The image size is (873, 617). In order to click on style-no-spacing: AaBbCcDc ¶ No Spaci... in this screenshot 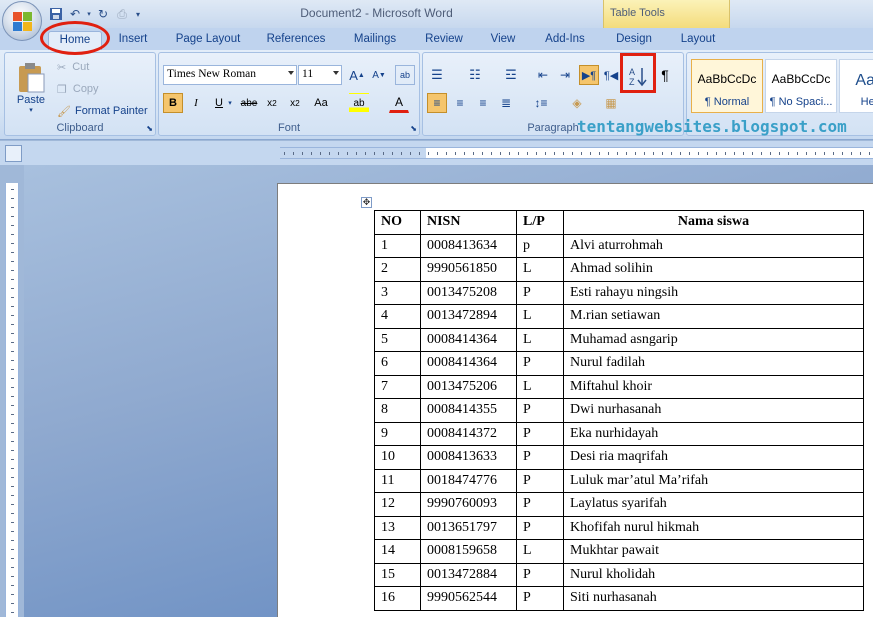, I will do `click(801, 86)`.